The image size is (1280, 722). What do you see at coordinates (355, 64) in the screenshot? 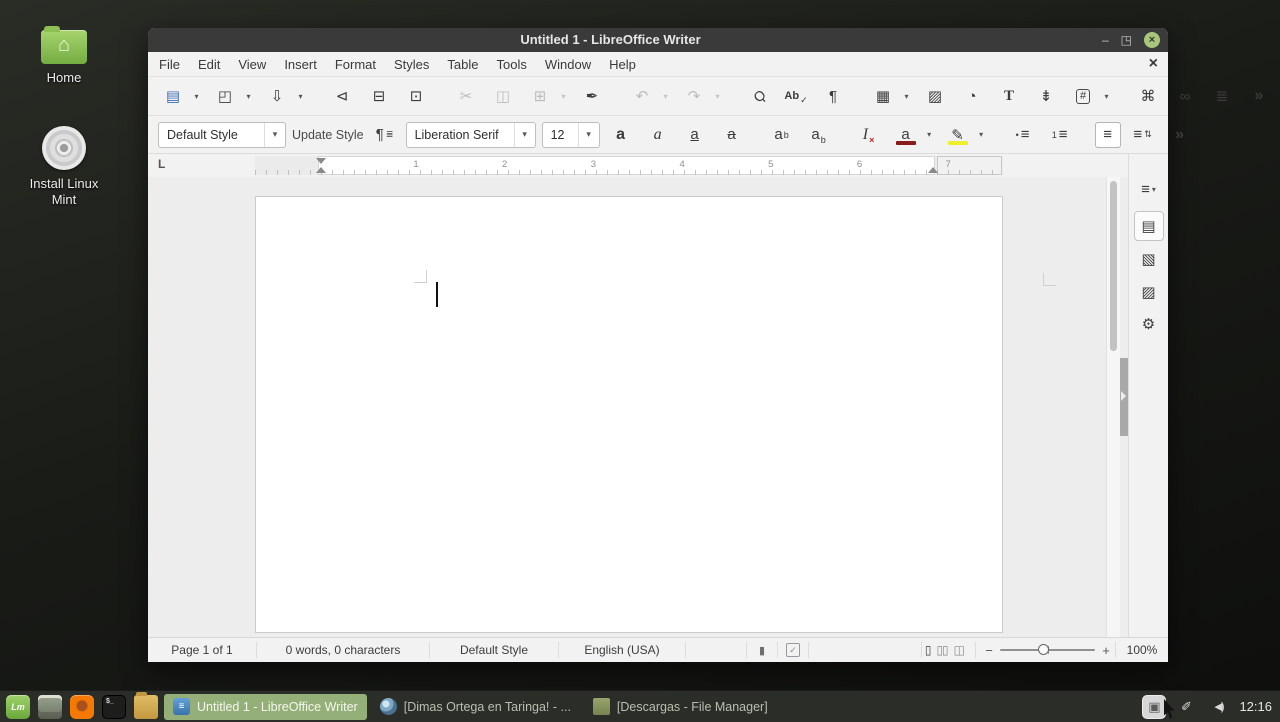
I see `menu-format: Format` at bounding box center [355, 64].